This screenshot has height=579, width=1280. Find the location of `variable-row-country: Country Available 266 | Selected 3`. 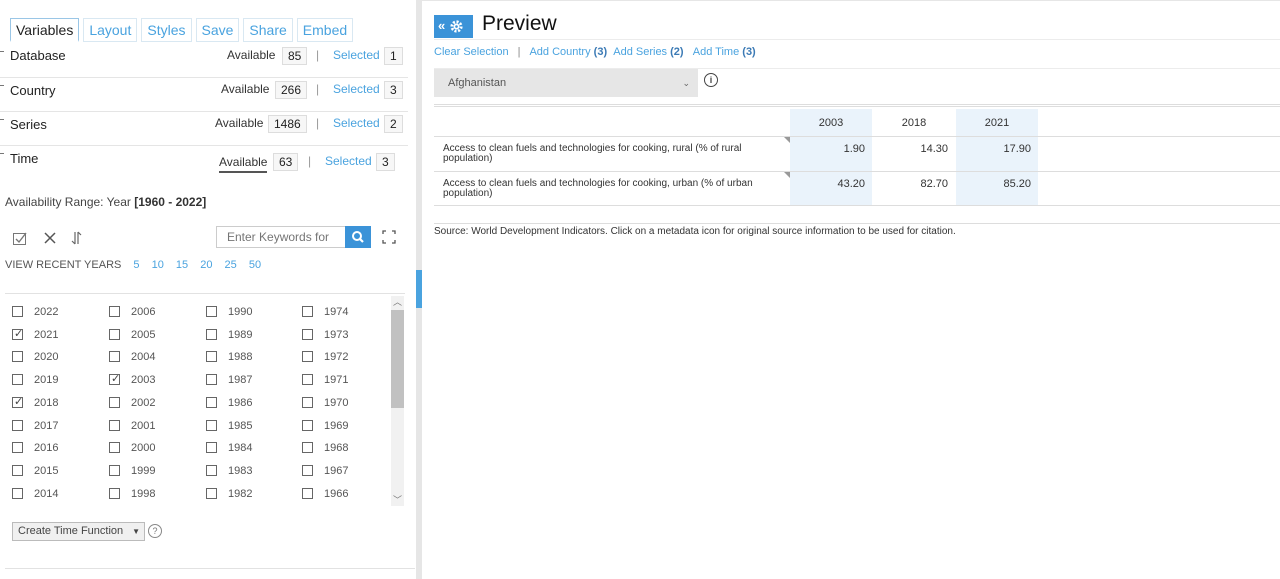

variable-row-country: Country Available 266 | Selected 3 is located at coordinates (204, 95).